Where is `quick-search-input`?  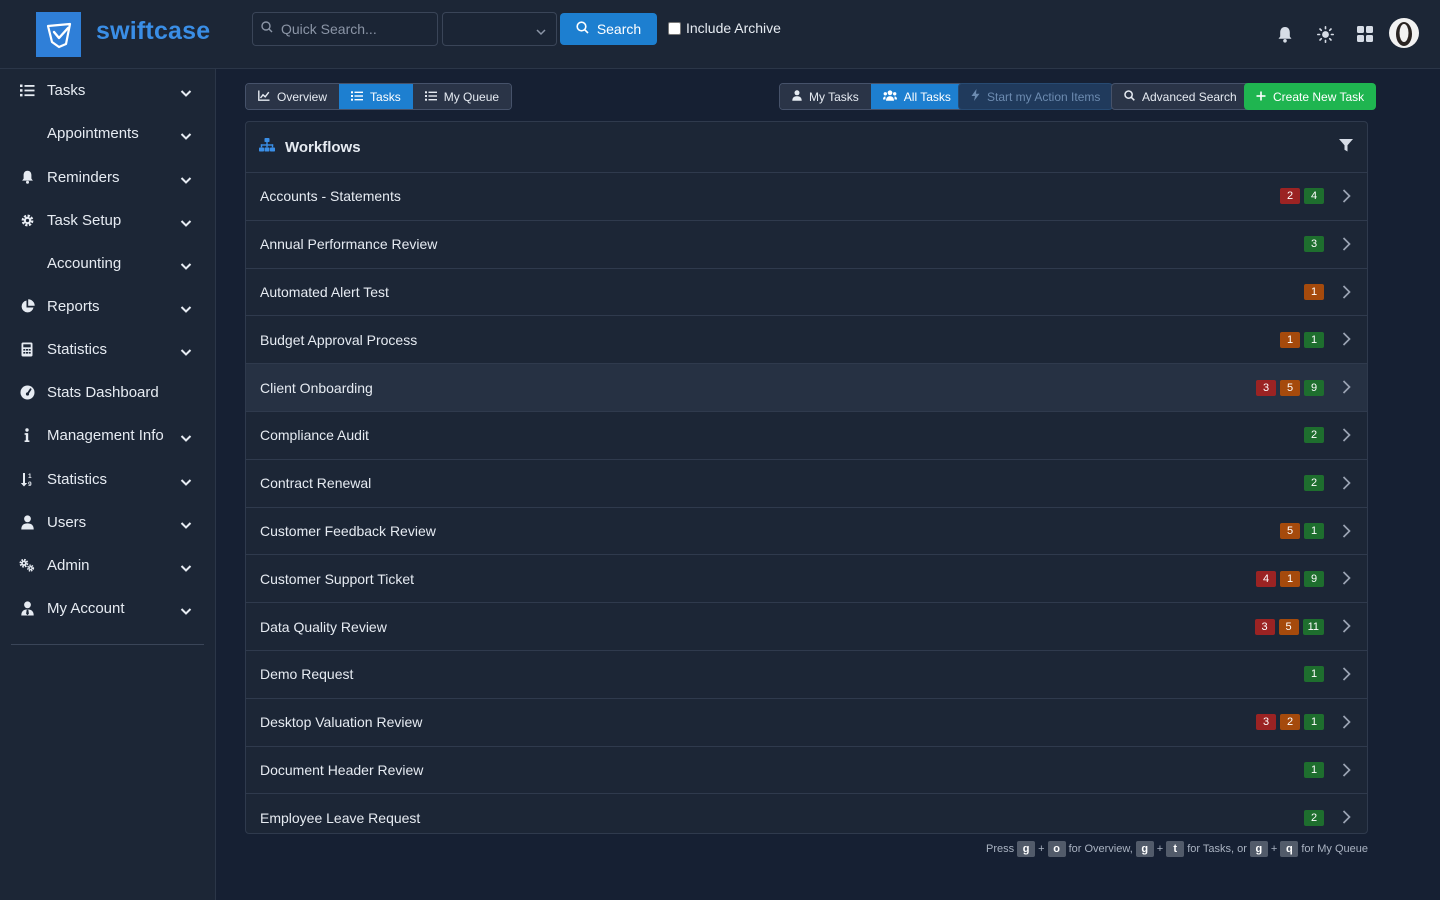 quick-search-input is located at coordinates (356, 29).